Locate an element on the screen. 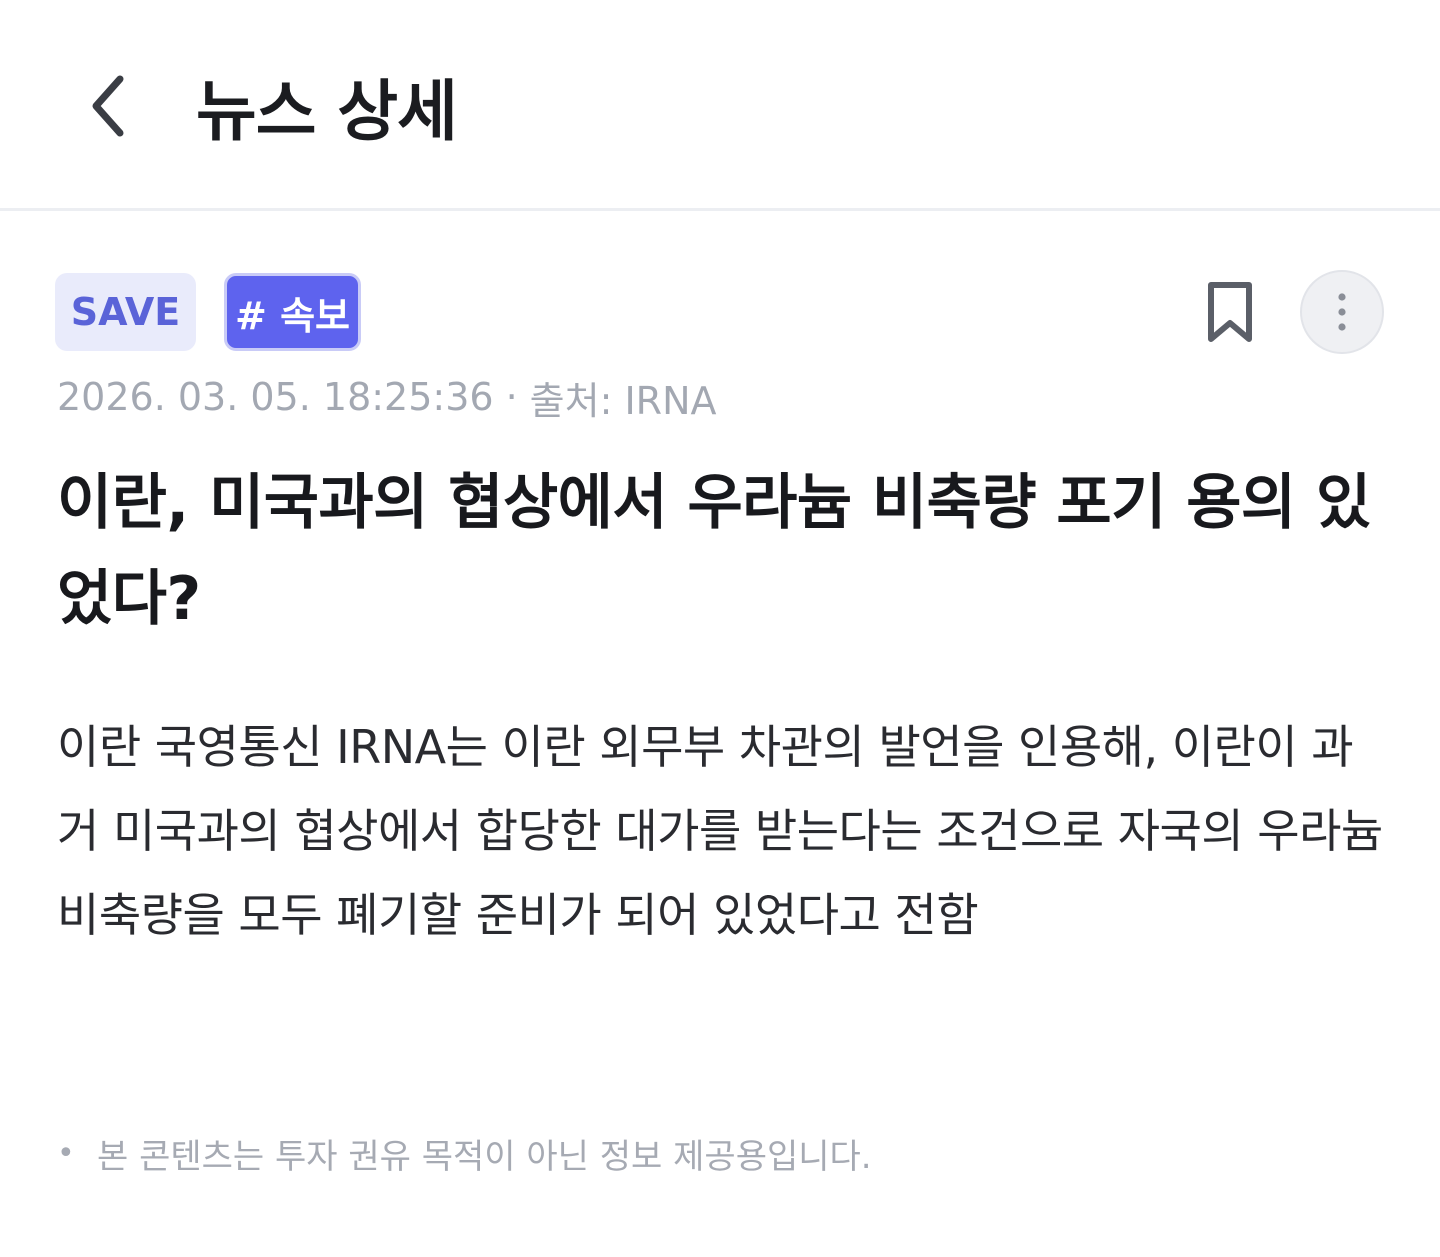 The image size is (1440, 1257). chevron-left-icon is located at coordinates (108, 106).